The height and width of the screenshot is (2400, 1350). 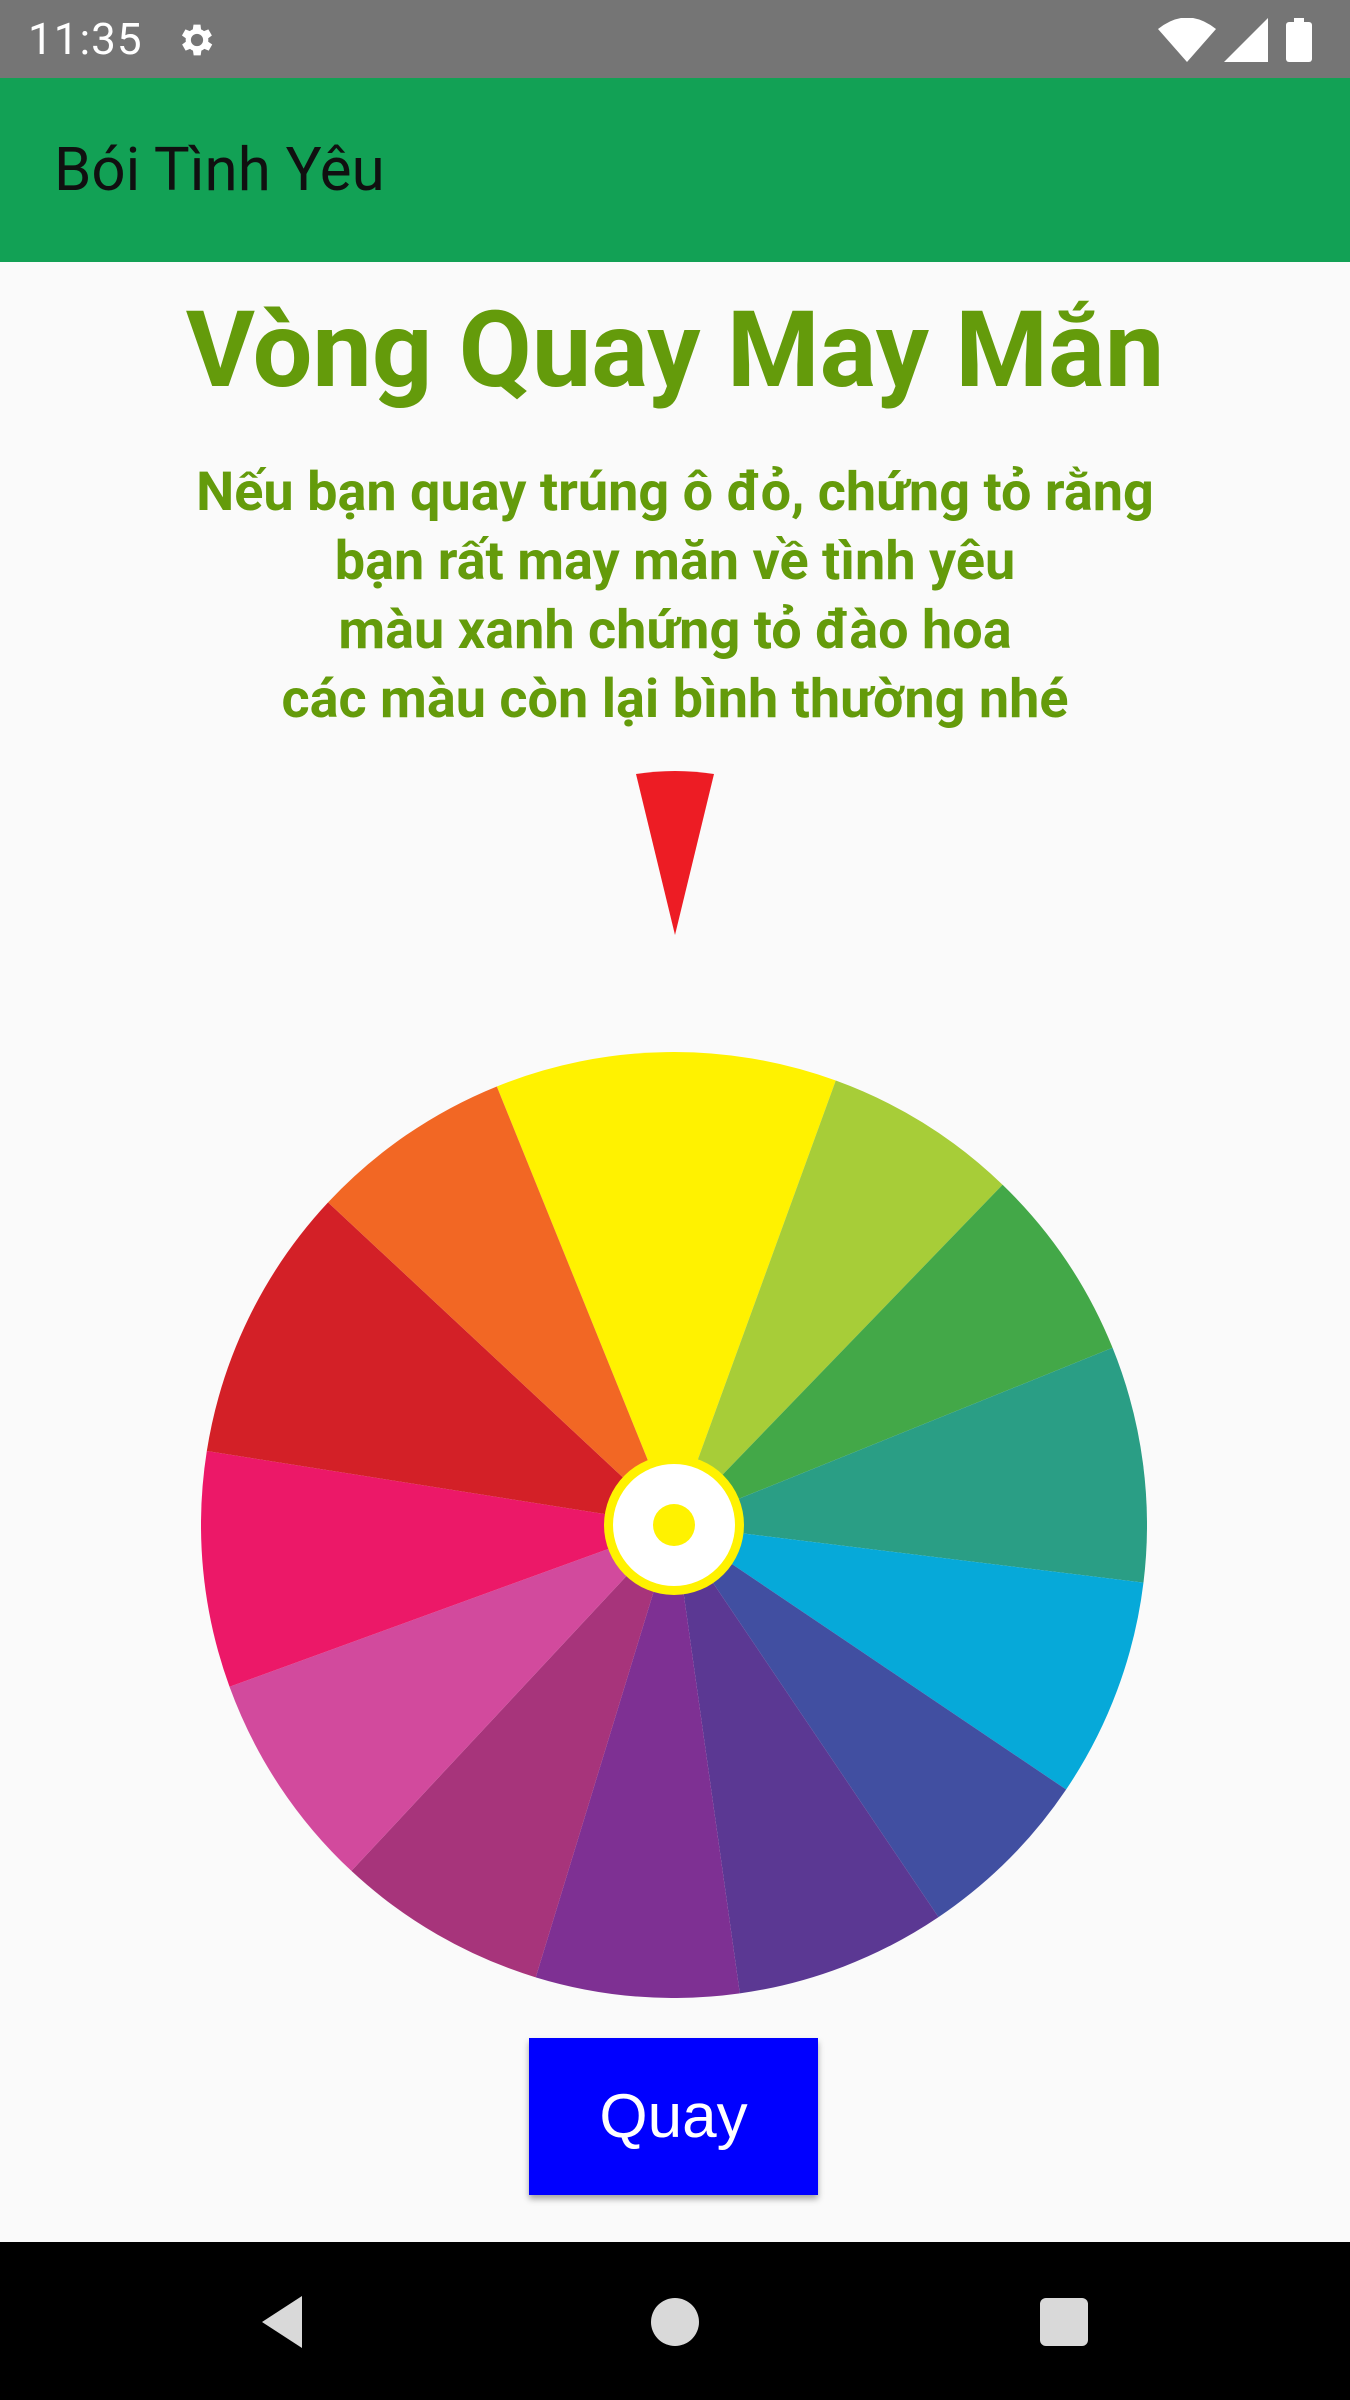 I want to click on back-icon, so click(x=282, y=2322).